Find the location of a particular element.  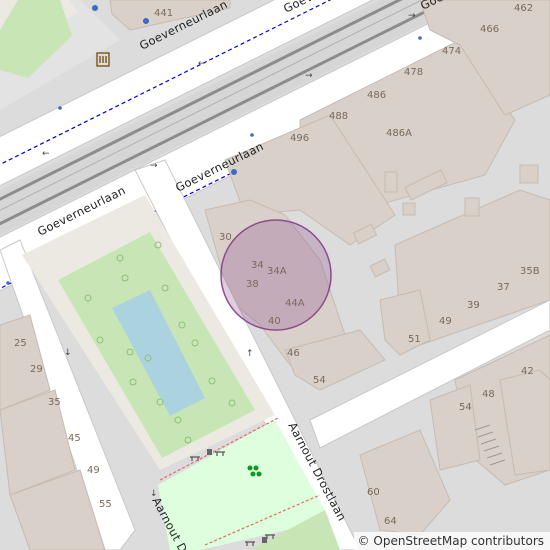

attribution-link: OpenStreetMap contributors is located at coordinates (458, 541).